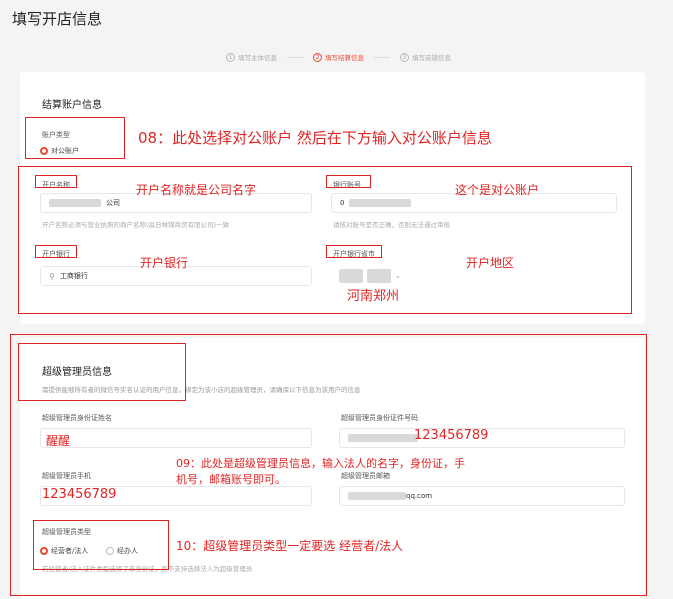 The image size is (673, 599). I want to click on step-1-label: 填写主体信息, so click(257, 58).